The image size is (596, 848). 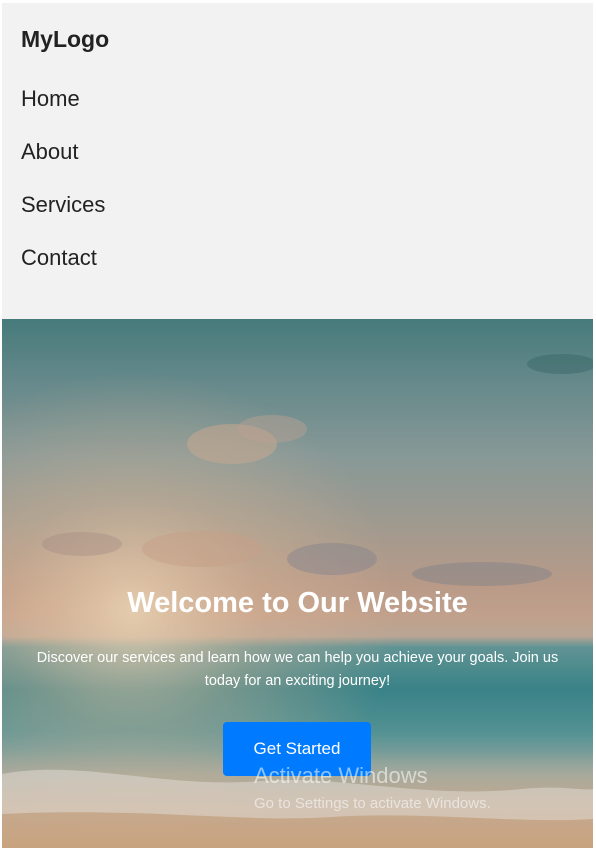 What do you see at coordinates (65, 39) in the screenshot?
I see `logo: MyLogo` at bounding box center [65, 39].